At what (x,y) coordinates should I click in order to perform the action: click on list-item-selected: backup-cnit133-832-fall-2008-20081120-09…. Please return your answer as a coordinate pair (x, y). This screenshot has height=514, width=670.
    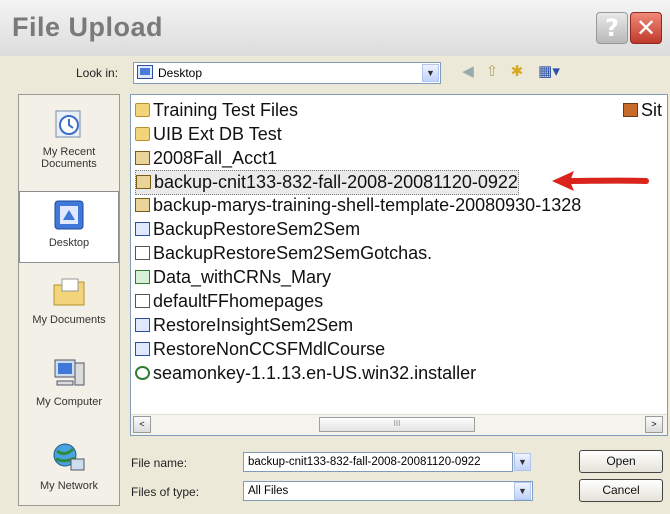
    Looking at the image, I should click on (327, 182).